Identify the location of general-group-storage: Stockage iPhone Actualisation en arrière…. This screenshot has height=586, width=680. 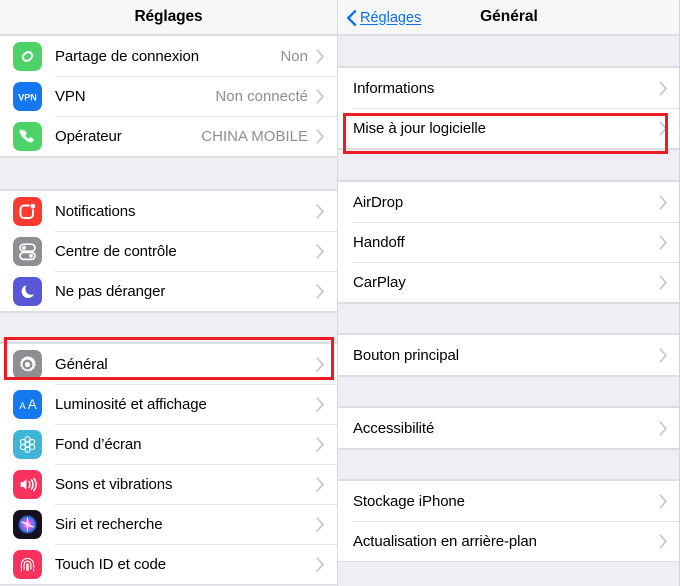
(509, 521).